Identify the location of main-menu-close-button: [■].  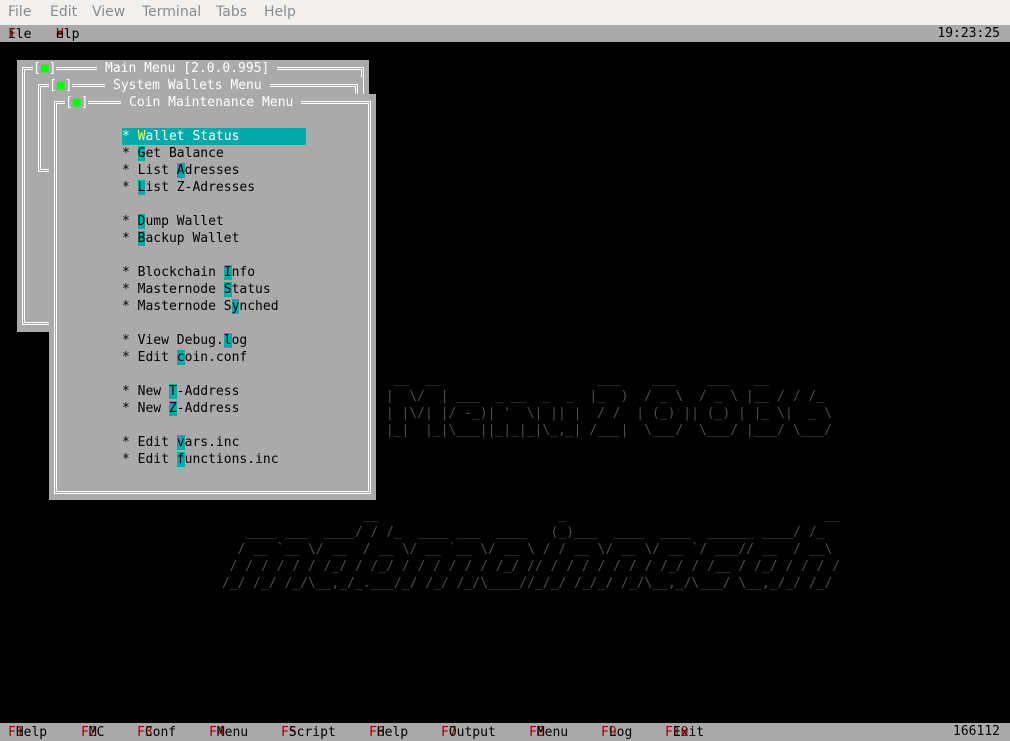
(45, 68).